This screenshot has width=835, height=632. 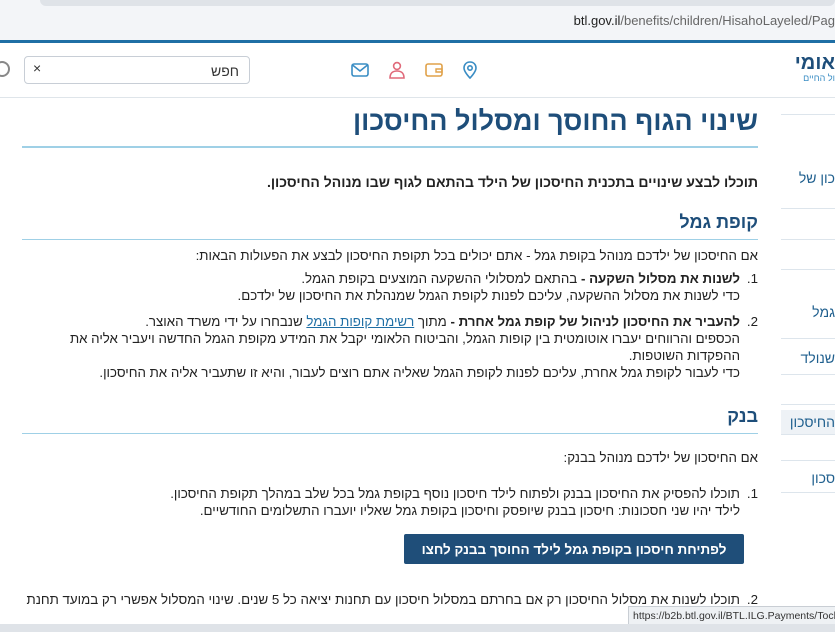 What do you see at coordinates (727, 20) in the screenshot?
I see `url-path: /benefits/children/HisahoLayeled/Pag` at bounding box center [727, 20].